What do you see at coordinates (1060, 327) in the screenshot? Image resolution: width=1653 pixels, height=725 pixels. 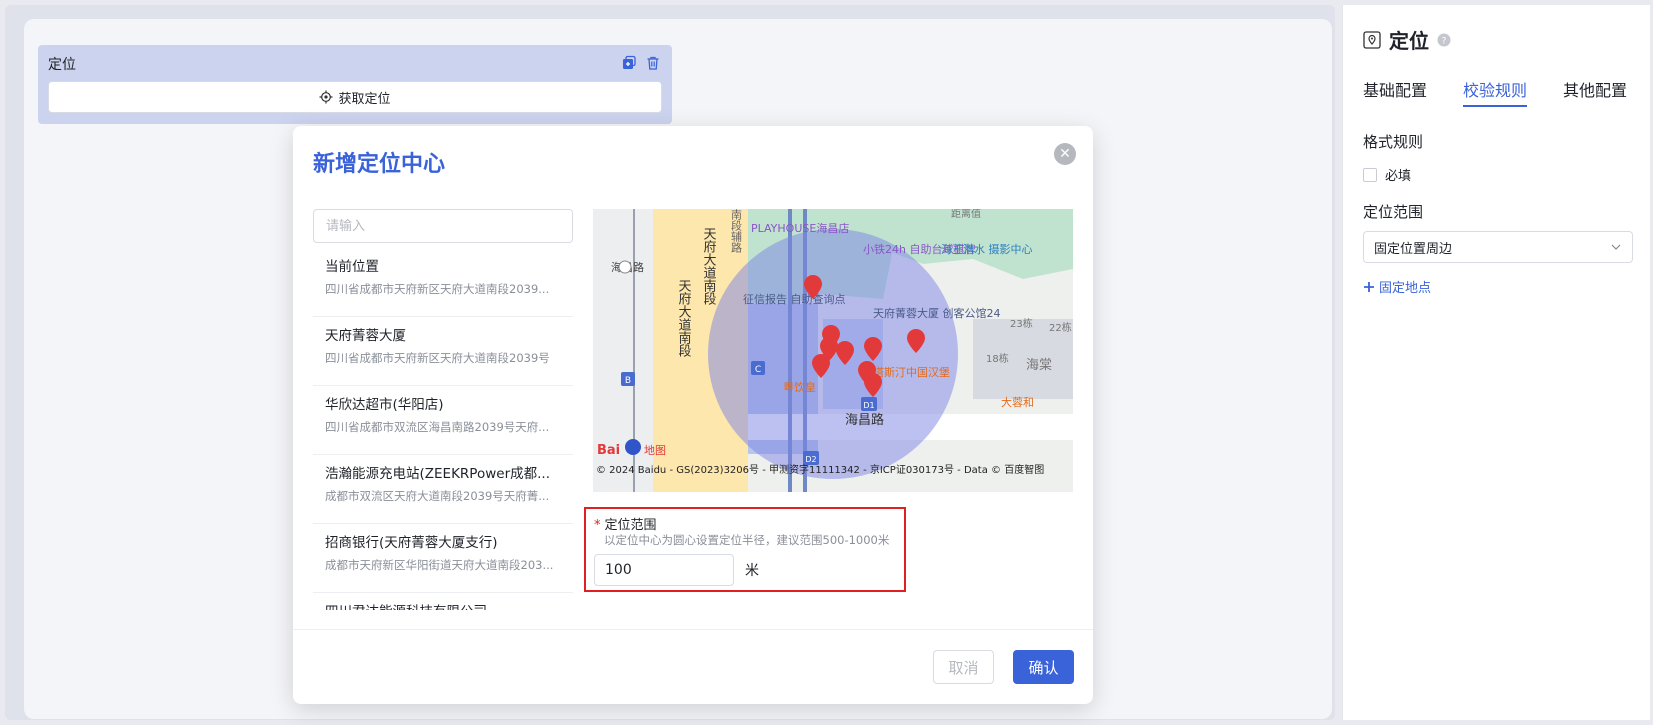 I see `map-label-b22: 22栋` at bounding box center [1060, 327].